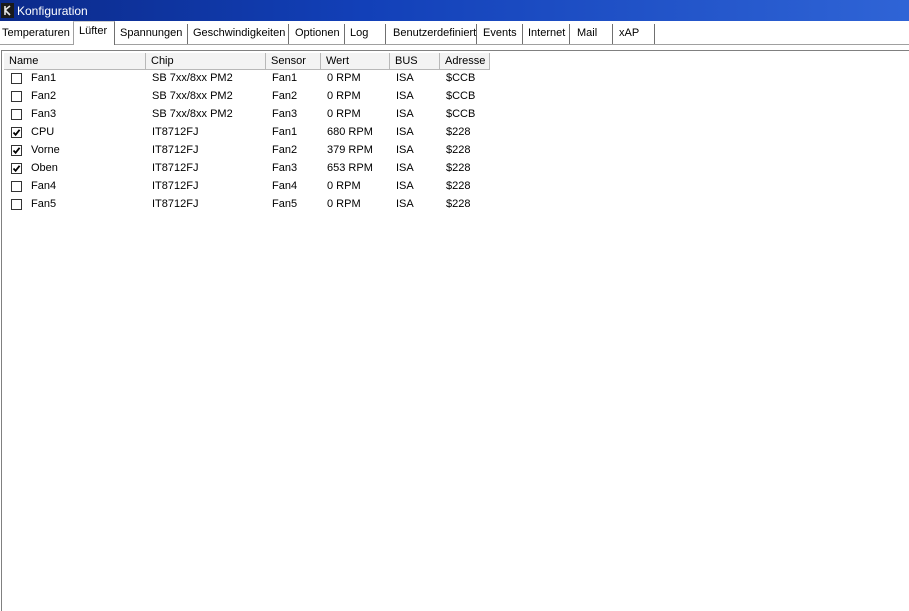 Image resolution: width=909 pixels, height=611 pixels. Describe the element at coordinates (44, 78) in the screenshot. I see `fan-name-label: Fan1` at that location.